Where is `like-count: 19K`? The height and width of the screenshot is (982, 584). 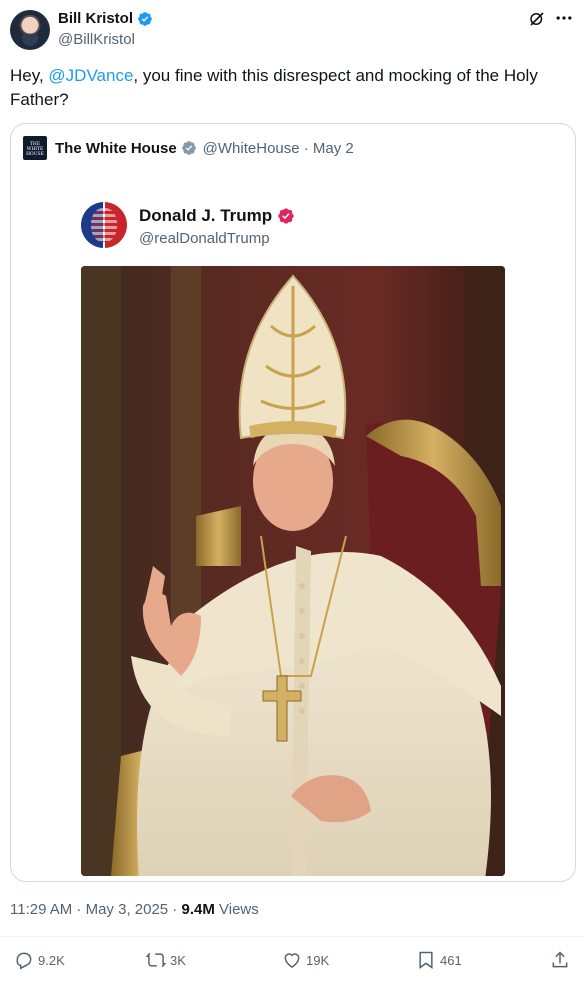 like-count: 19K is located at coordinates (318, 960).